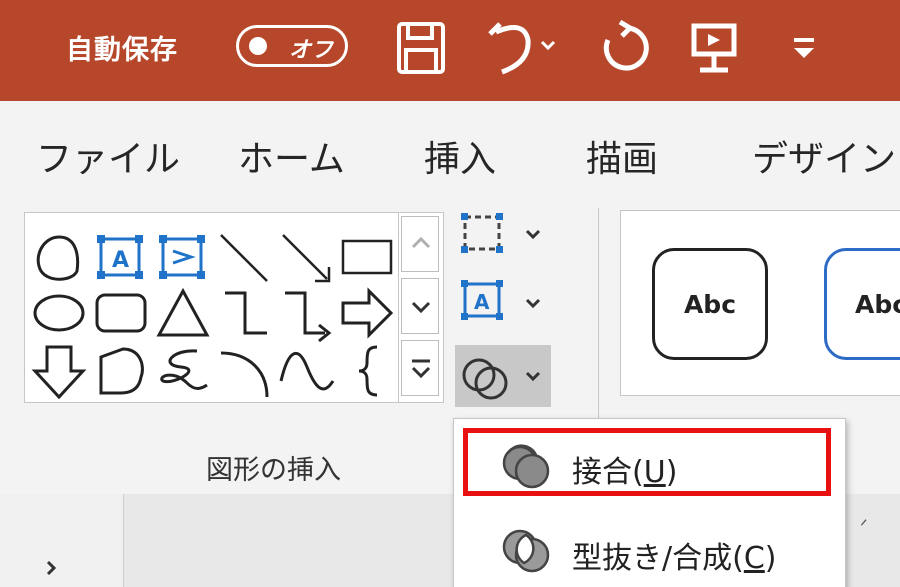  Describe the element at coordinates (245, 257) in the screenshot. I see `line-icon` at that location.